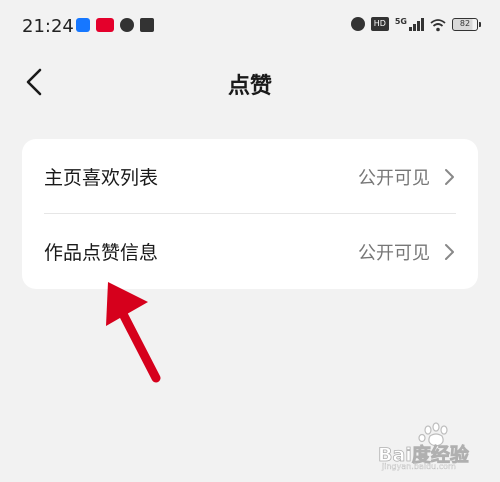 Image resolution: width=500 pixels, height=482 pixels. What do you see at coordinates (419, 466) in the screenshot?
I see `watermark-url: jingyan.baidu.com` at bounding box center [419, 466].